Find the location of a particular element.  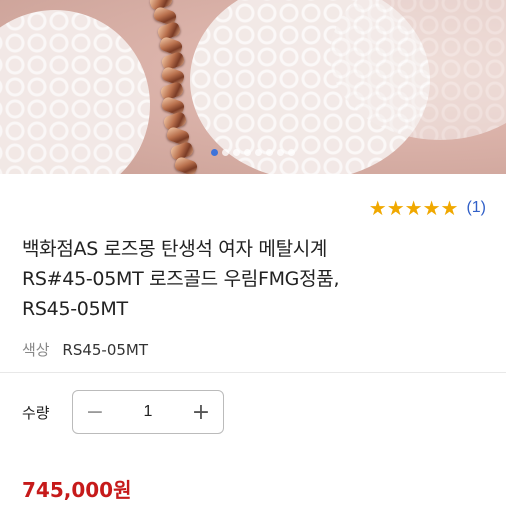

rating-stars: ★★★★★ is located at coordinates (414, 208).